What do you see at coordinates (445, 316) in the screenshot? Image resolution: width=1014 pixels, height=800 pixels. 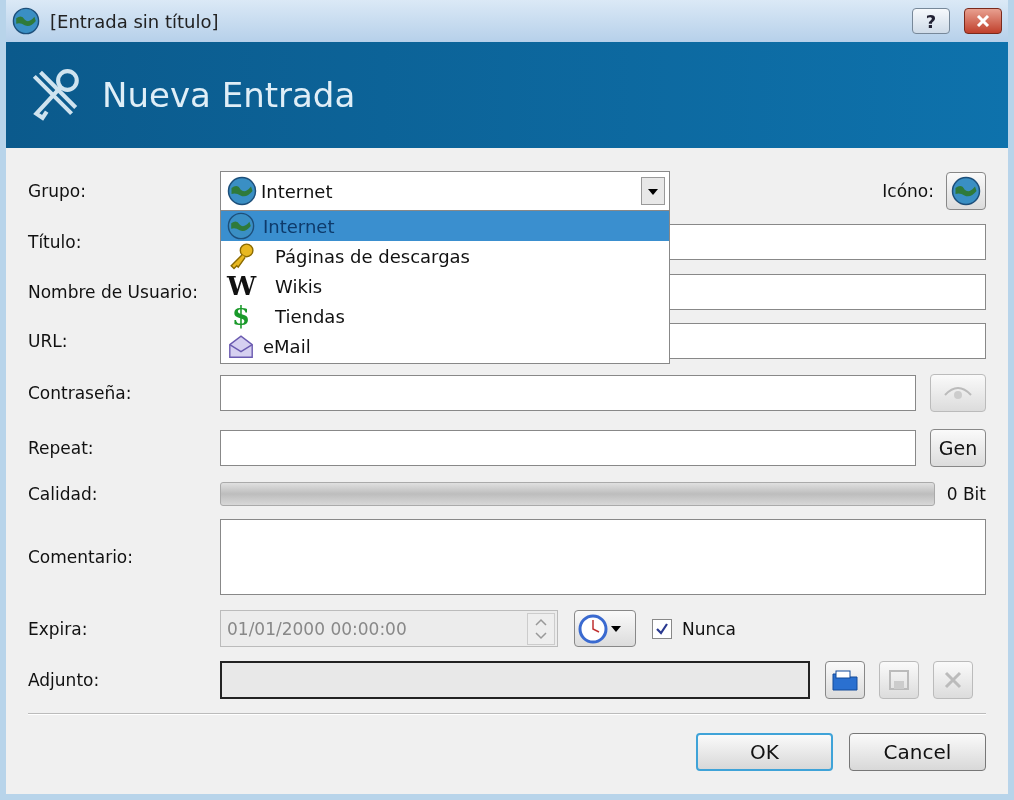 I see `dropdown-option: $ Tiendas` at bounding box center [445, 316].